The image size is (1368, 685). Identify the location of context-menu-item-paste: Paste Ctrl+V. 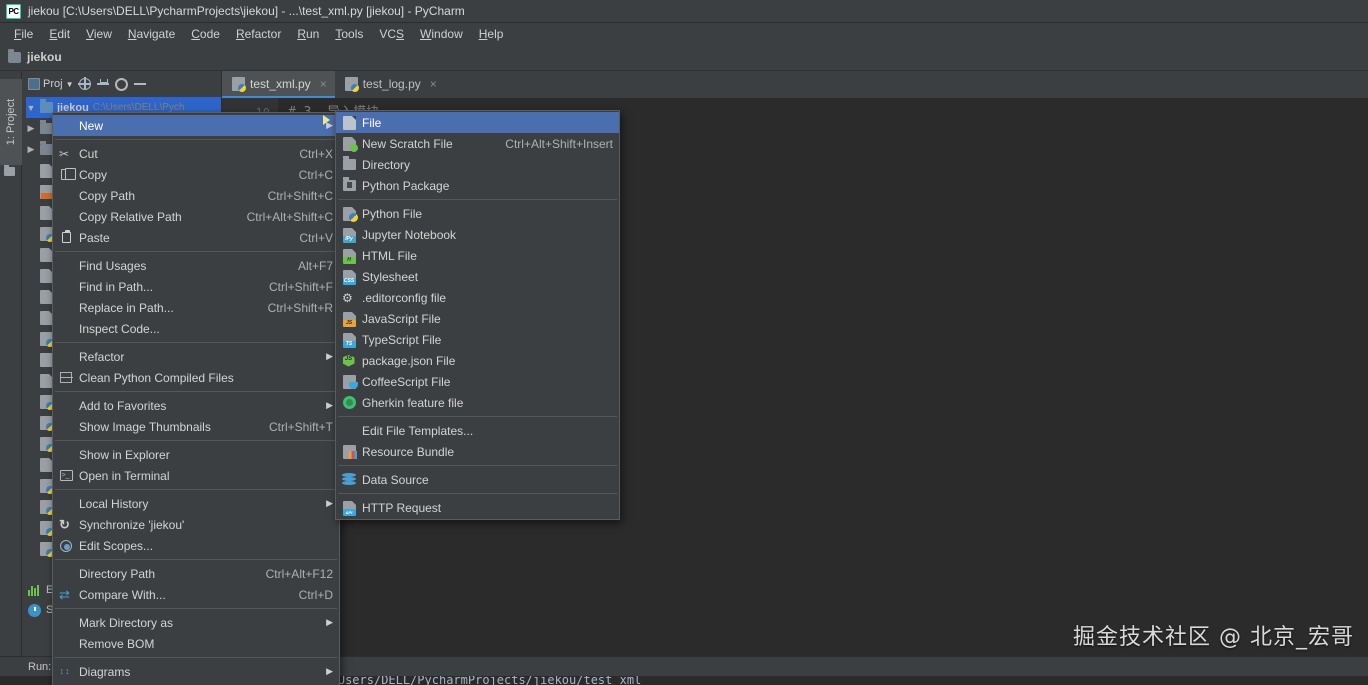
(196, 237).